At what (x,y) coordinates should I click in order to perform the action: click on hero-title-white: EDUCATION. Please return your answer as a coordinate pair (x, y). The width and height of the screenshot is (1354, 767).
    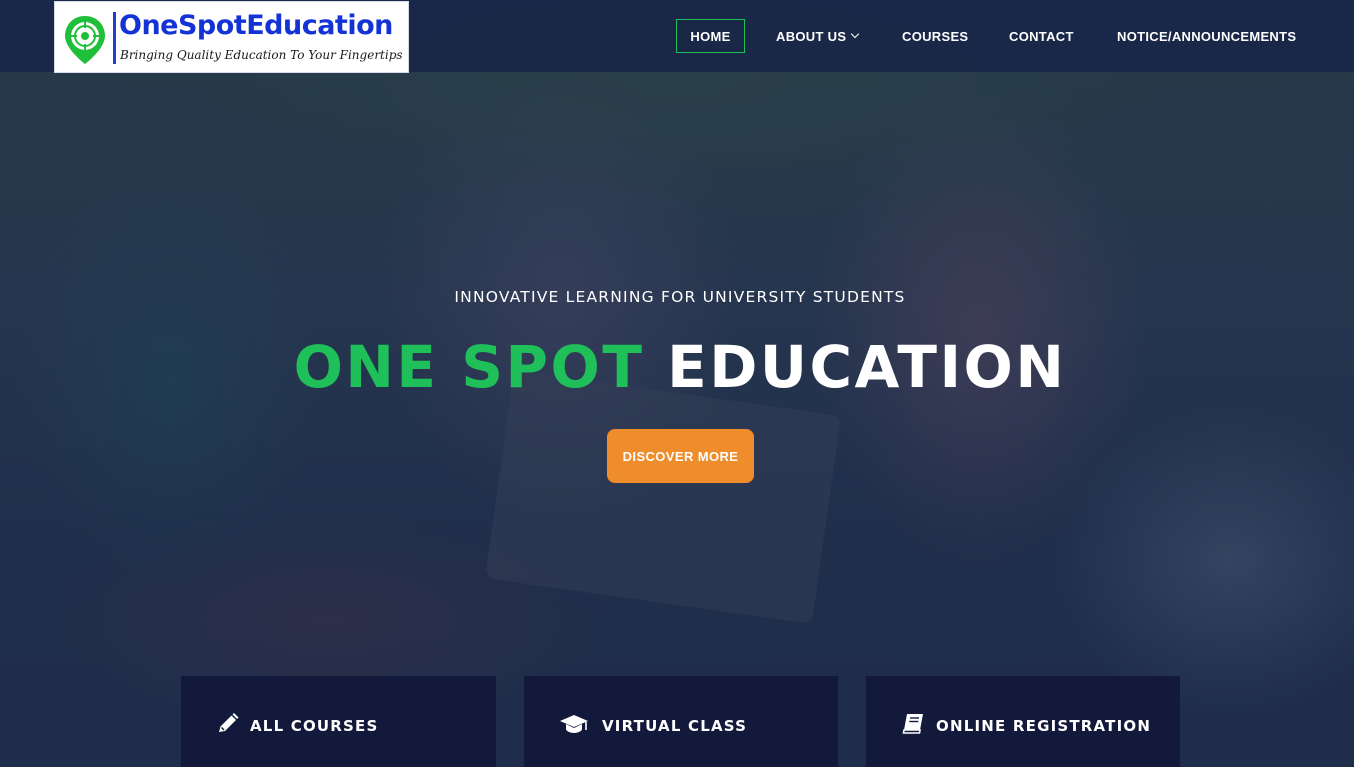
    Looking at the image, I should click on (867, 367).